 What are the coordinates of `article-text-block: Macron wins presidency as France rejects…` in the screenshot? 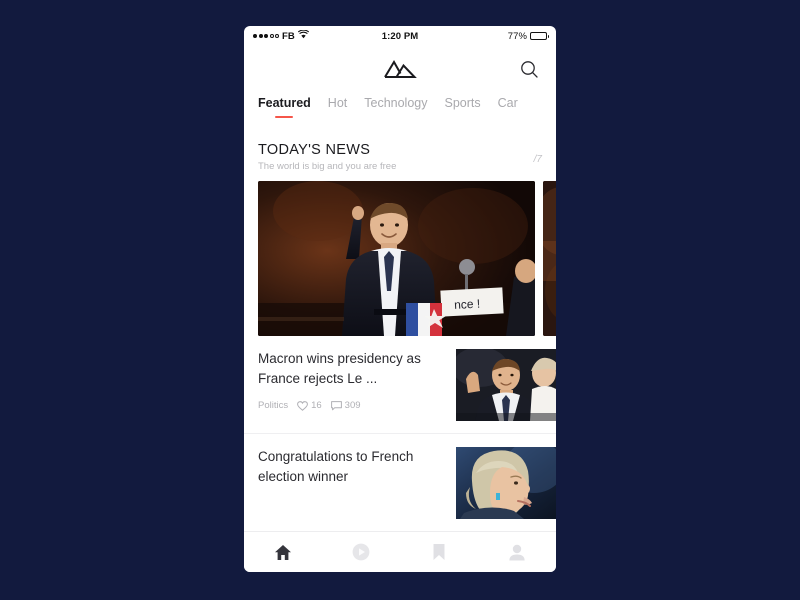 It's located at (357, 385).